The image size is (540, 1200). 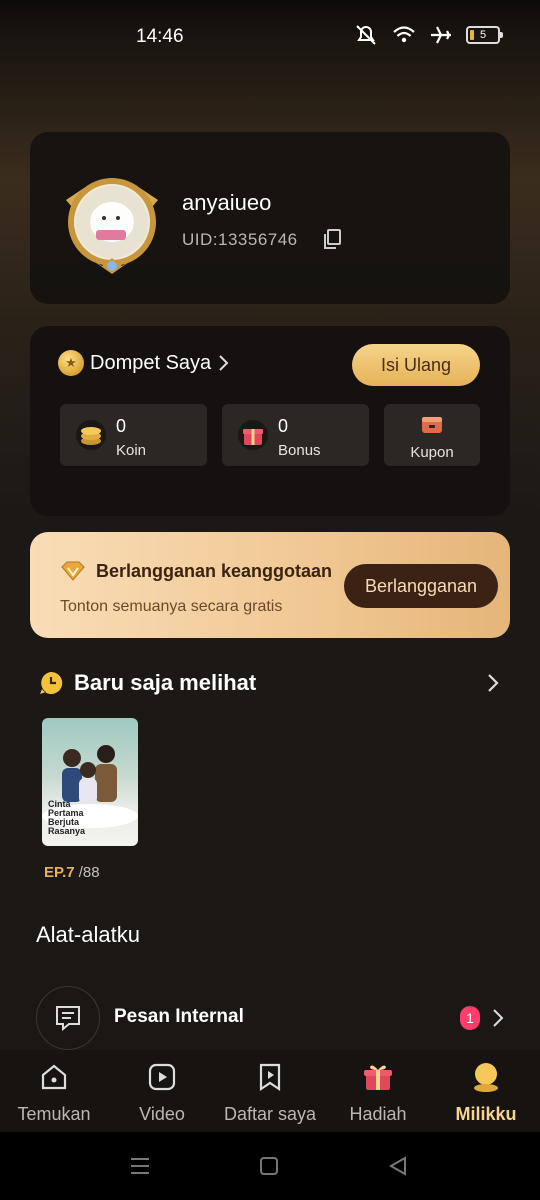 What do you see at coordinates (332, 239) in the screenshot?
I see `copy-icon` at bounding box center [332, 239].